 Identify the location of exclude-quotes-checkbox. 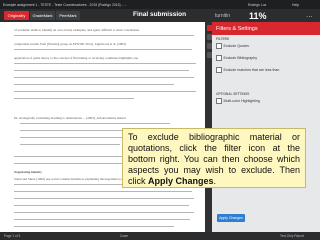
(219, 46).